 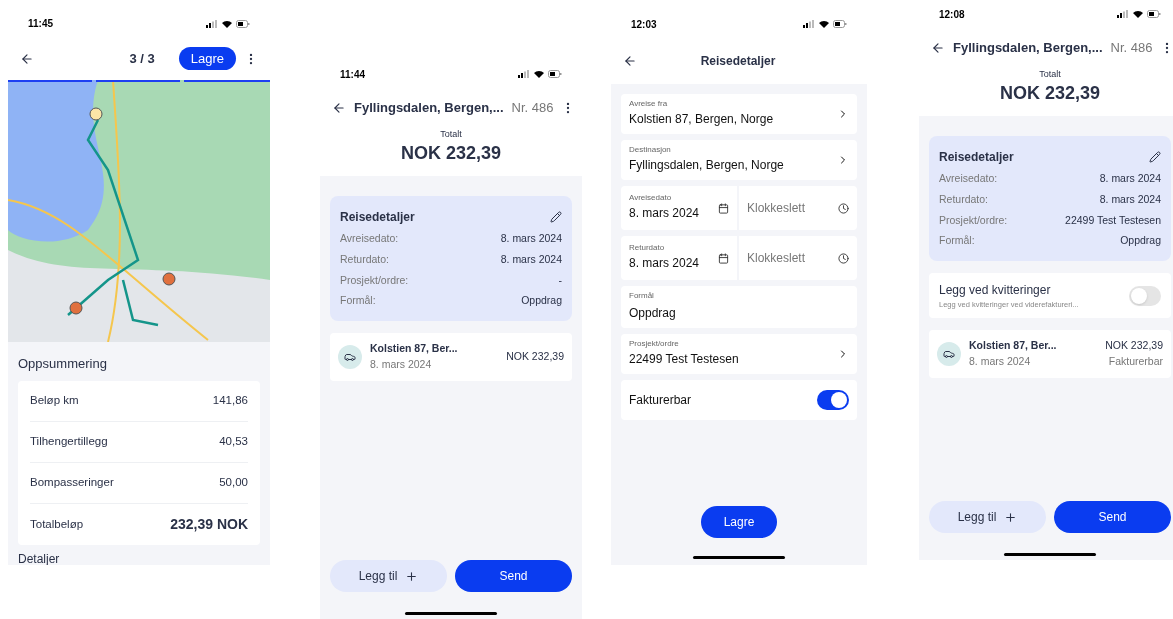 What do you see at coordinates (63, 363) in the screenshot?
I see `section-heading: Oppsummering` at bounding box center [63, 363].